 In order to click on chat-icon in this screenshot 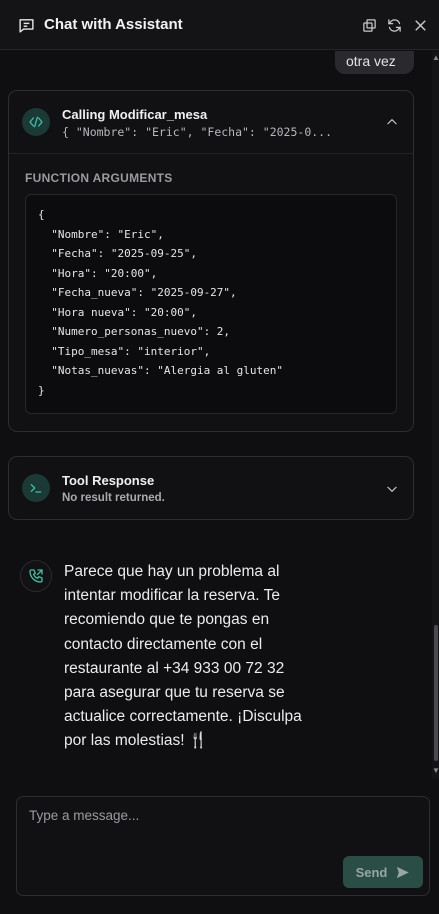, I will do `click(26, 26)`.